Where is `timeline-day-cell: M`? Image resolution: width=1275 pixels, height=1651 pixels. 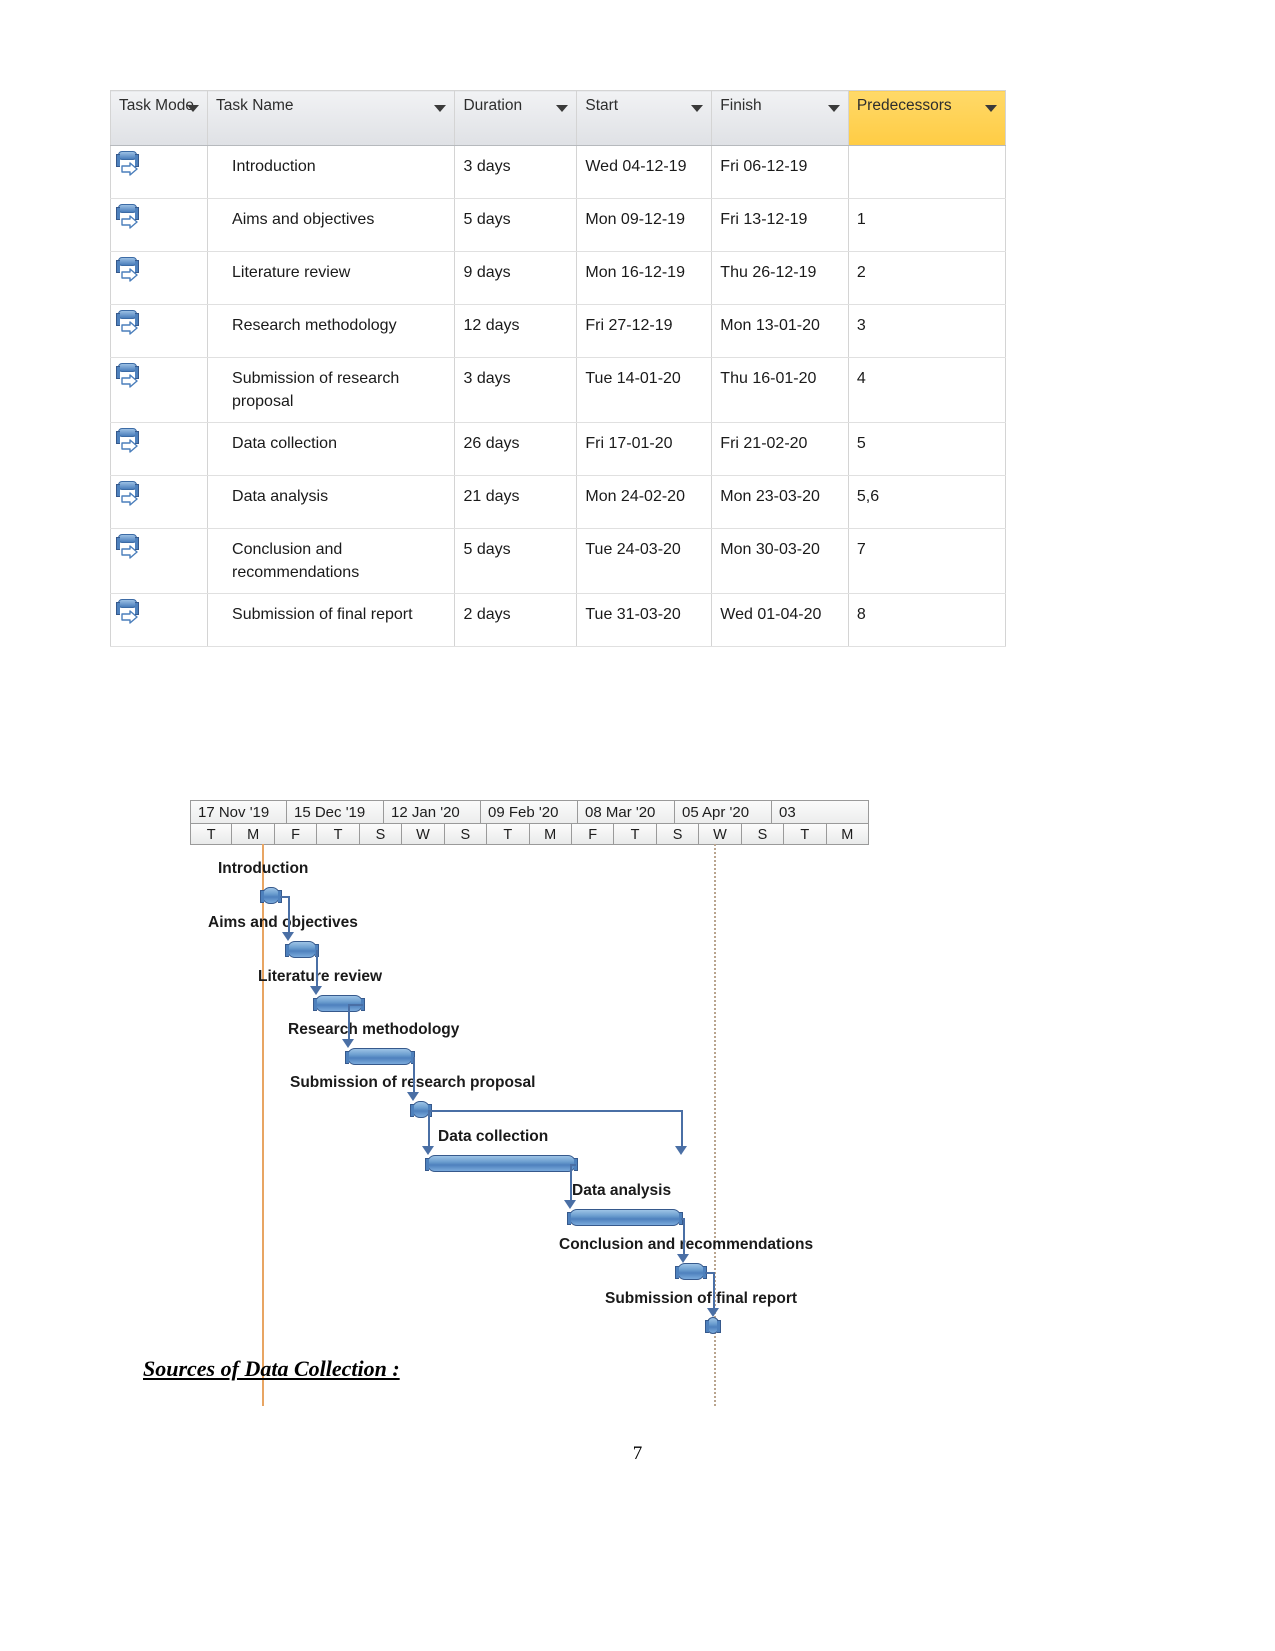 timeline-day-cell: M is located at coordinates (253, 834).